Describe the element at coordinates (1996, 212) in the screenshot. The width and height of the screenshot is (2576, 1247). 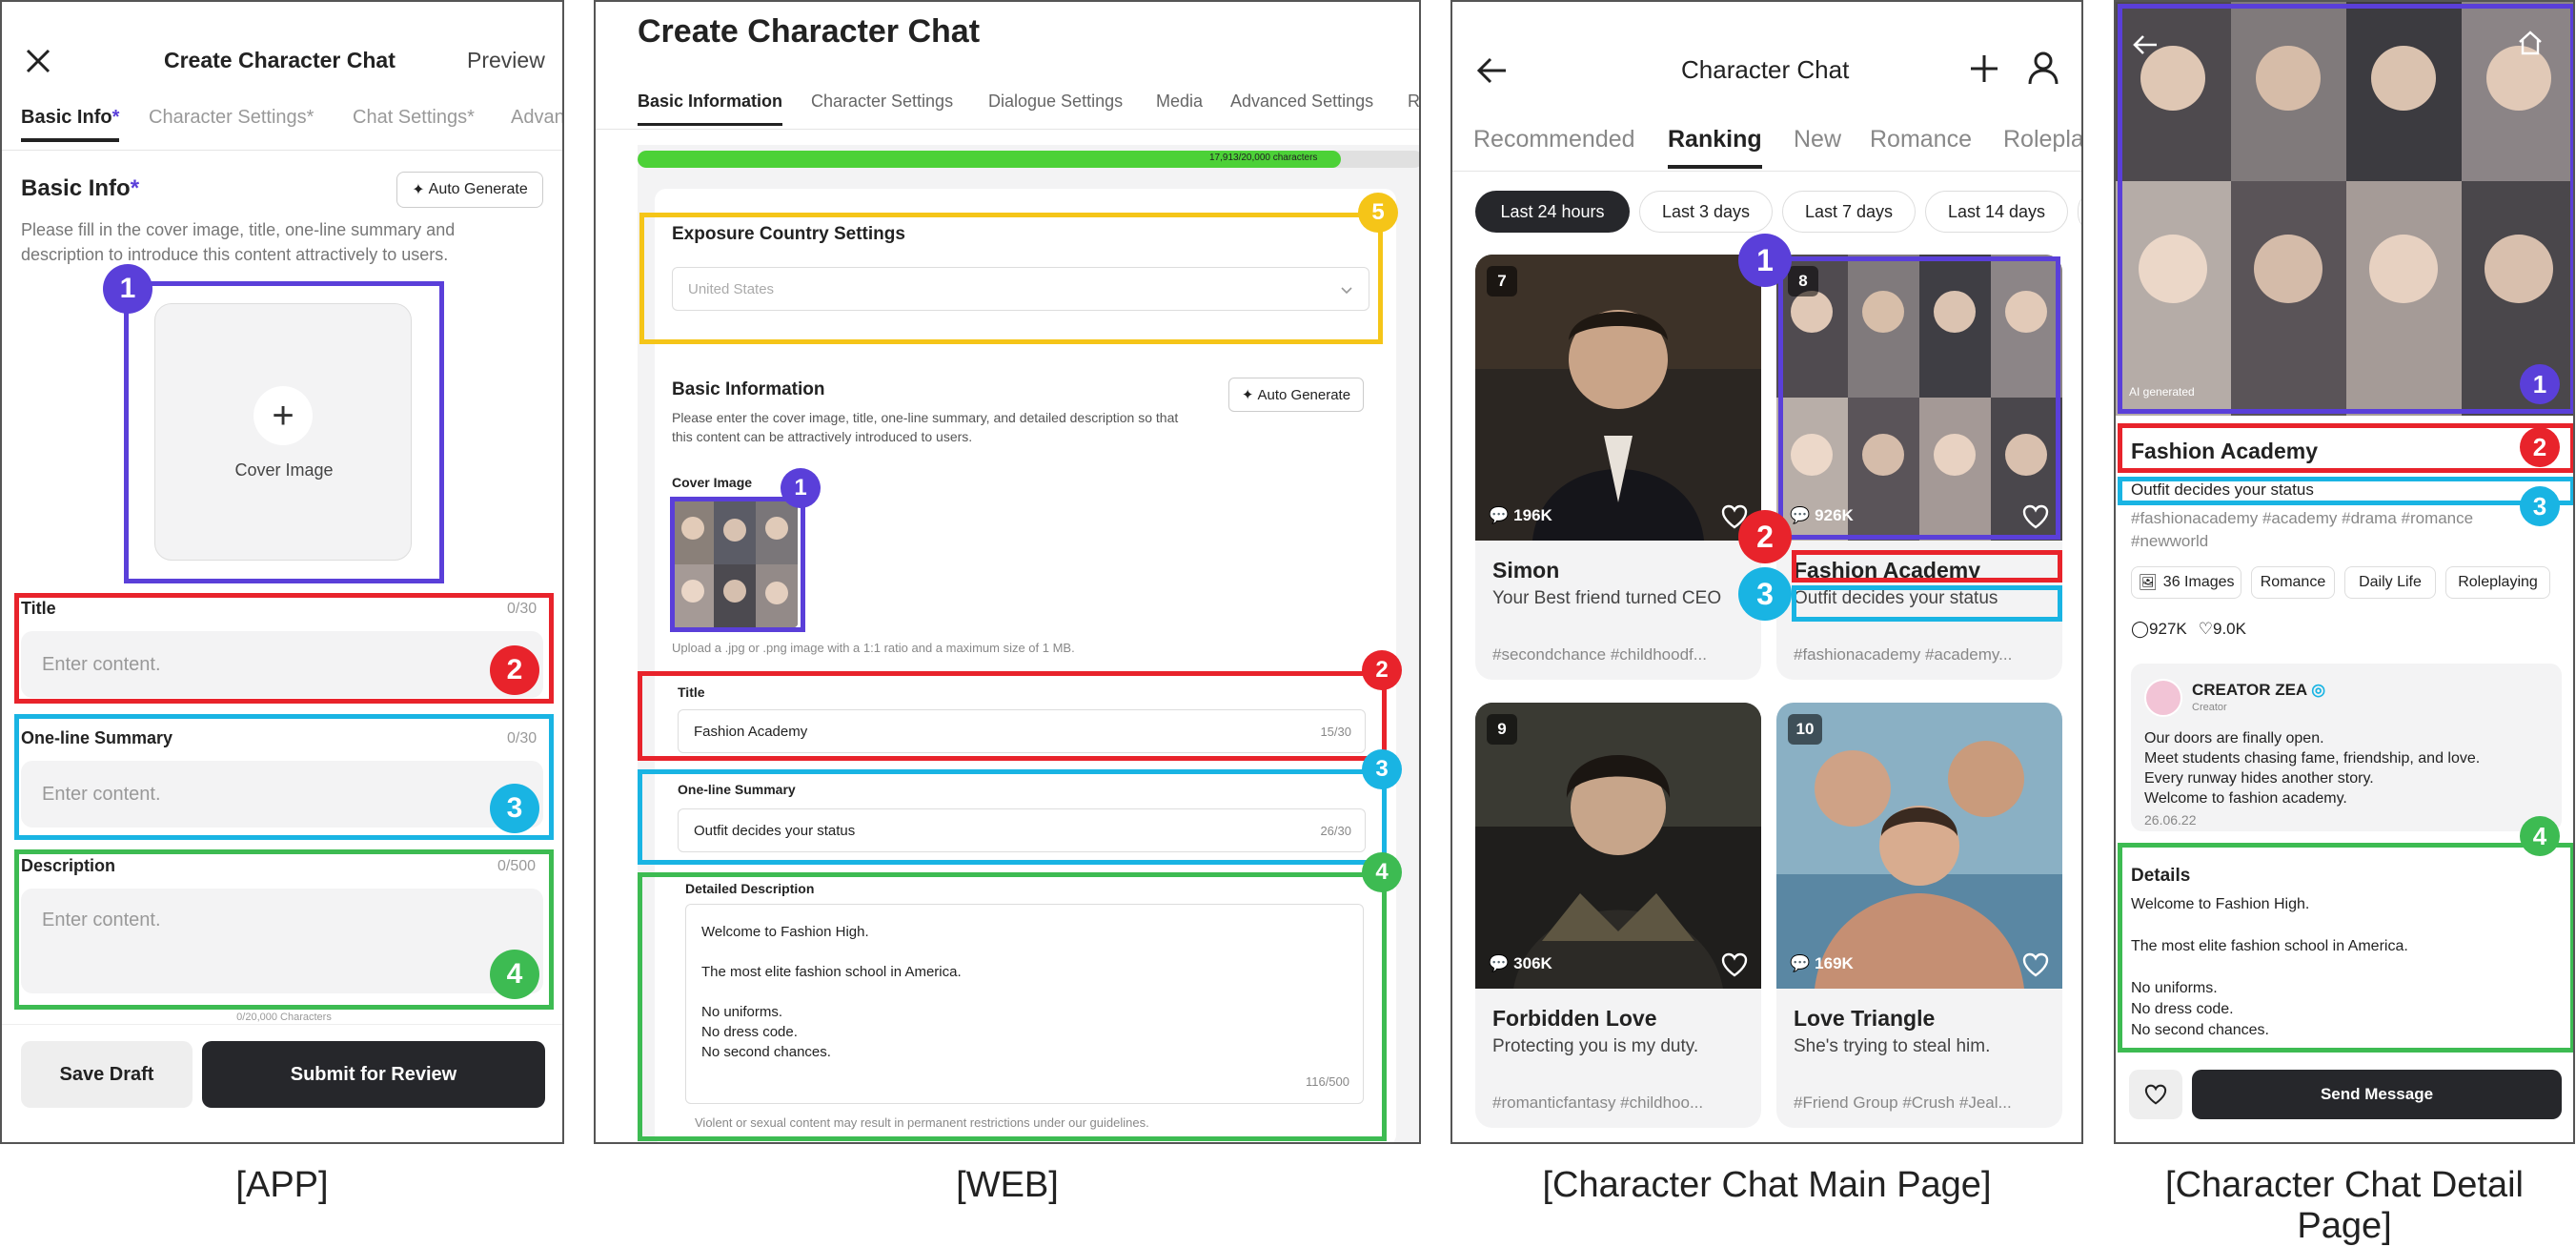
I see `filter-last-14-days: Last 14 days` at that location.